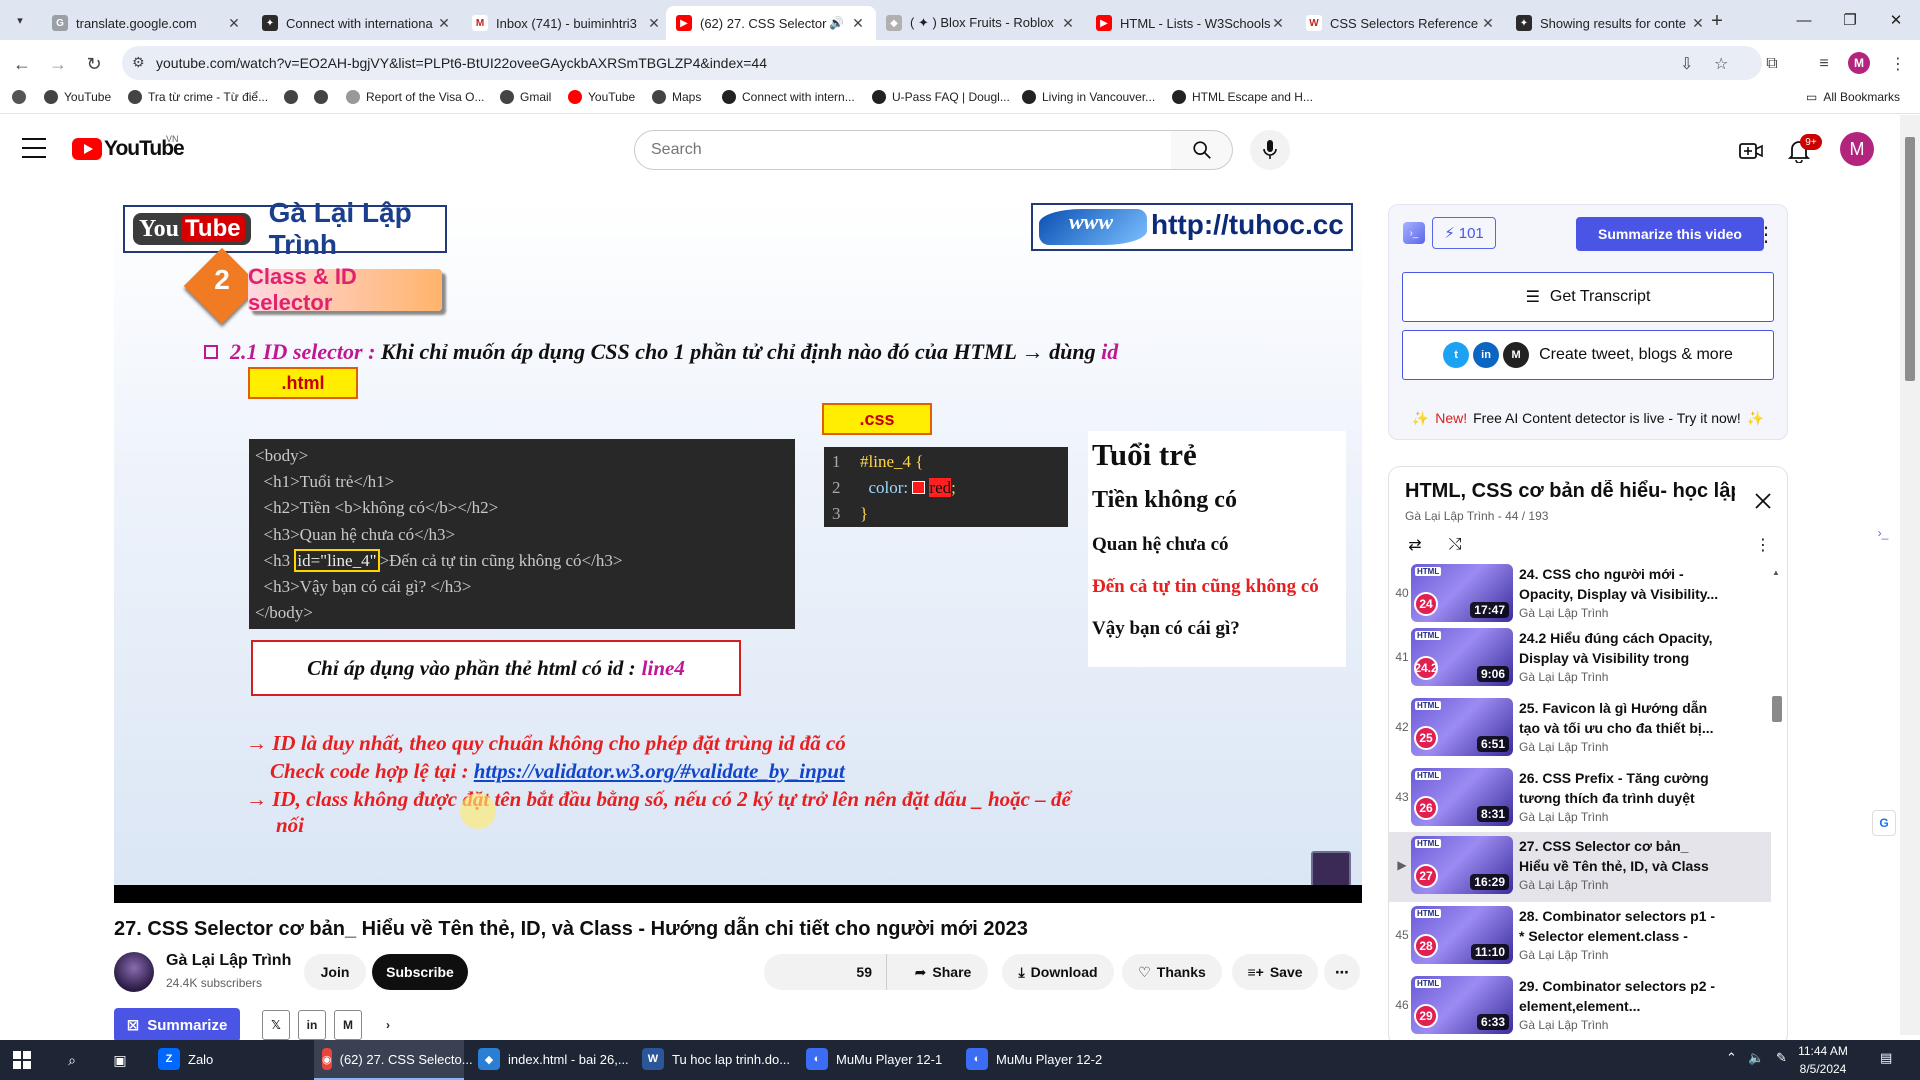 The image size is (1920, 1080). What do you see at coordinates (22, 64) in the screenshot?
I see `back-icon: ←` at bounding box center [22, 64].